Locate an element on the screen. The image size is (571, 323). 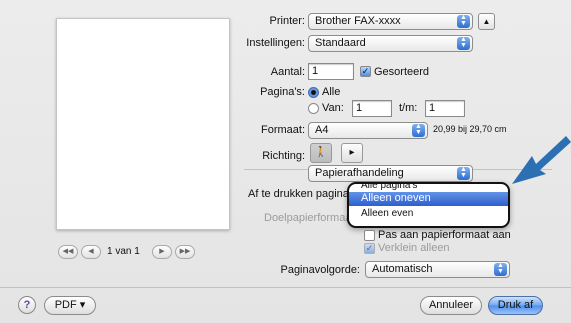
page-order-label: Paginavolgorde: is located at coordinates (320, 270).